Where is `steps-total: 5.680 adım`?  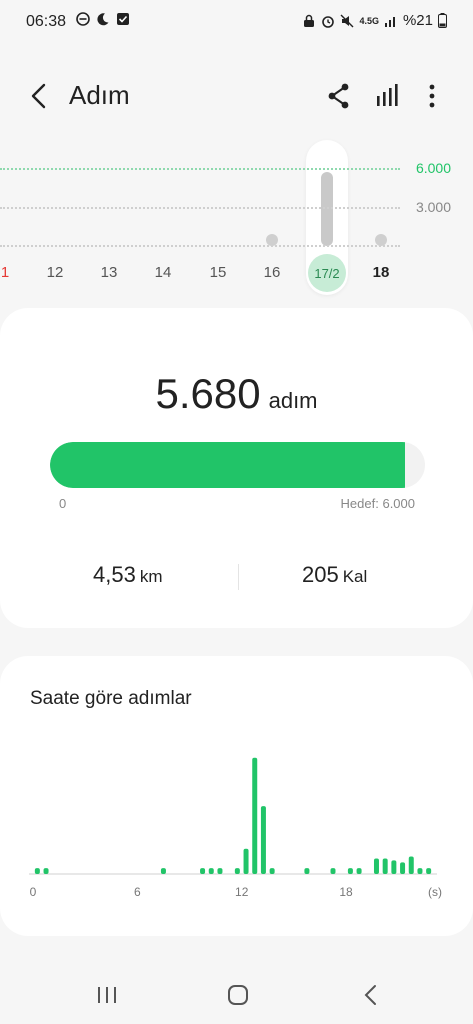
steps-total: 5.680 adım is located at coordinates (236, 394).